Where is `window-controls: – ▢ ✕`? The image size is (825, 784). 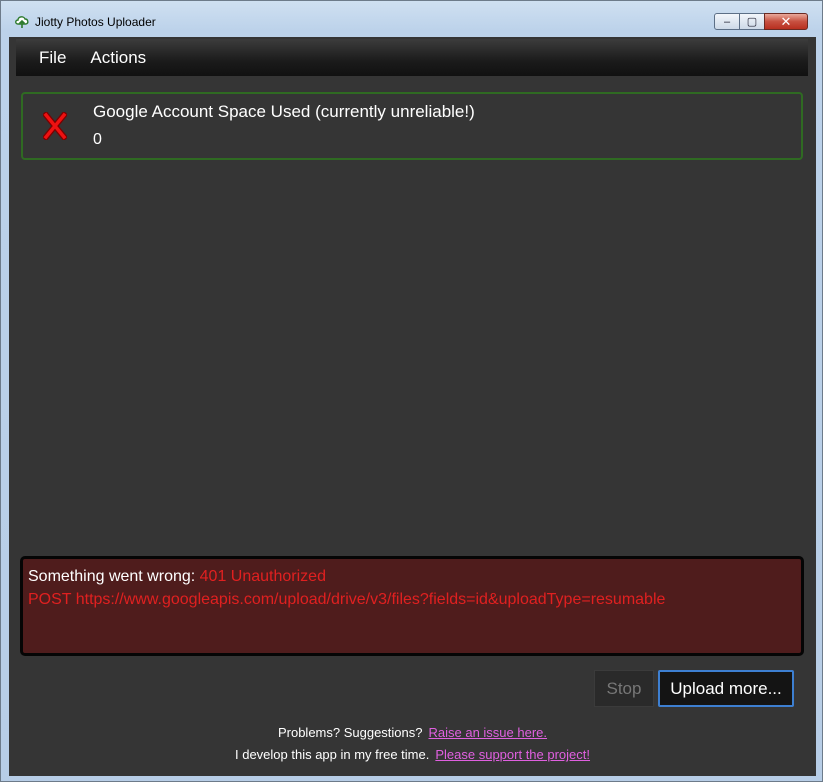 window-controls: – ▢ ✕ is located at coordinates (761, 22).